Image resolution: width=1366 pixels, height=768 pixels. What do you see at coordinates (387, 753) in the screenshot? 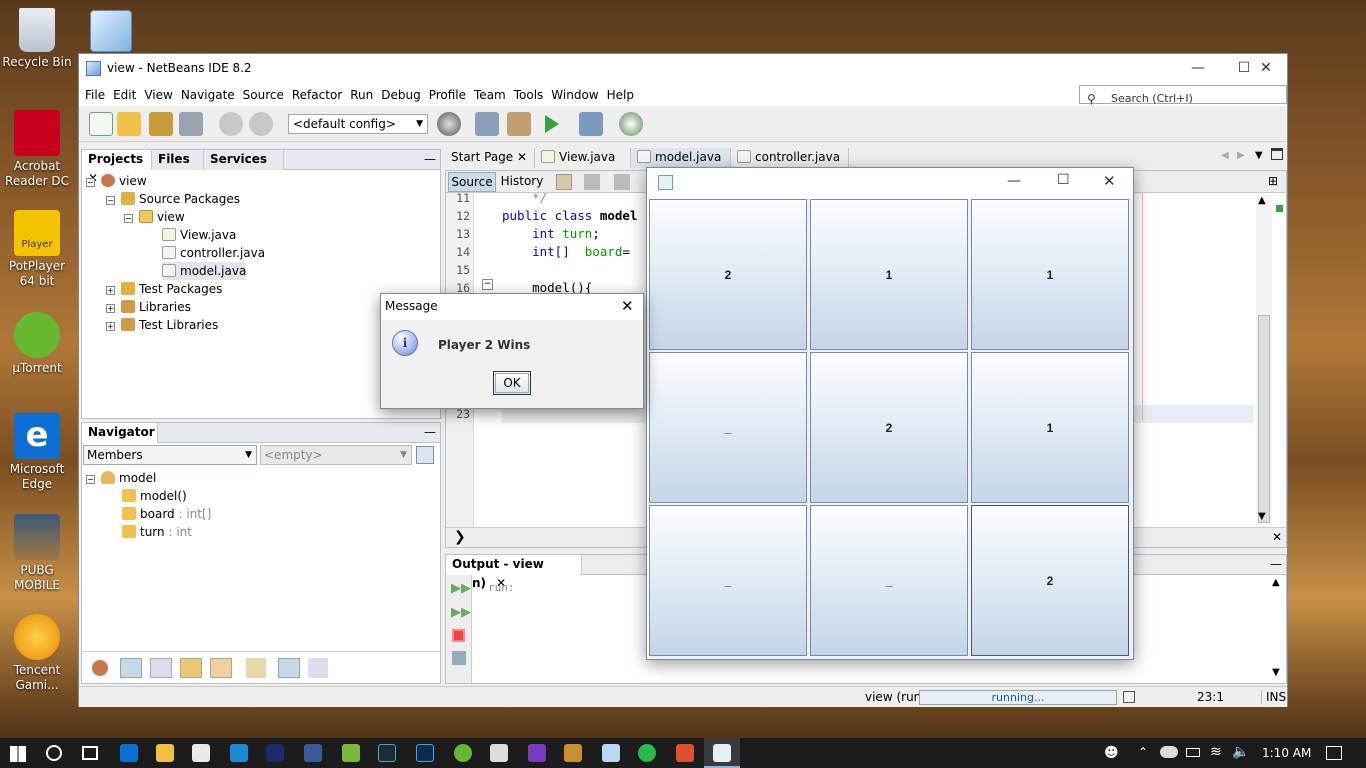
I see `lightroom-icon` at bounding box center [387, 753].